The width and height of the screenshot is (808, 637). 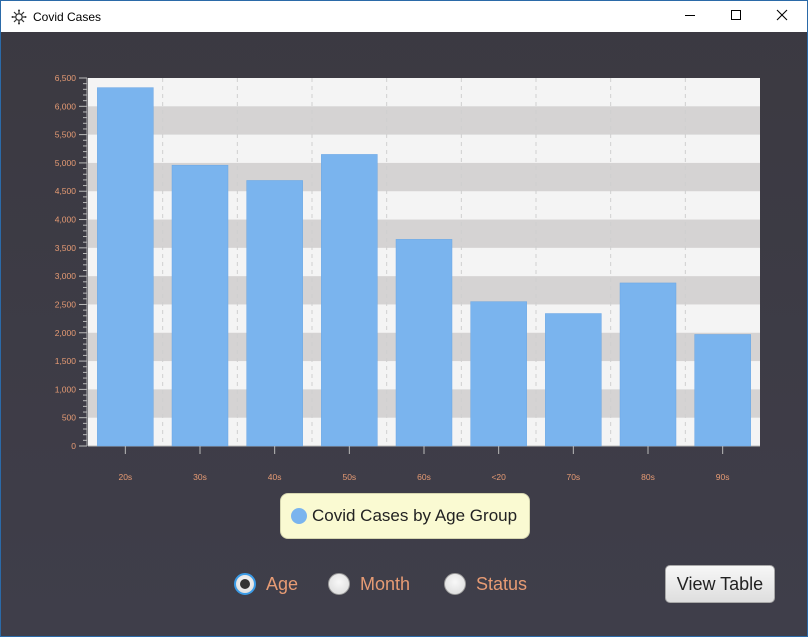 What do you see at coordinates (69, 418) in the screenshot?
I see `y-tick-label: 500` at bounding box center [69, 418].